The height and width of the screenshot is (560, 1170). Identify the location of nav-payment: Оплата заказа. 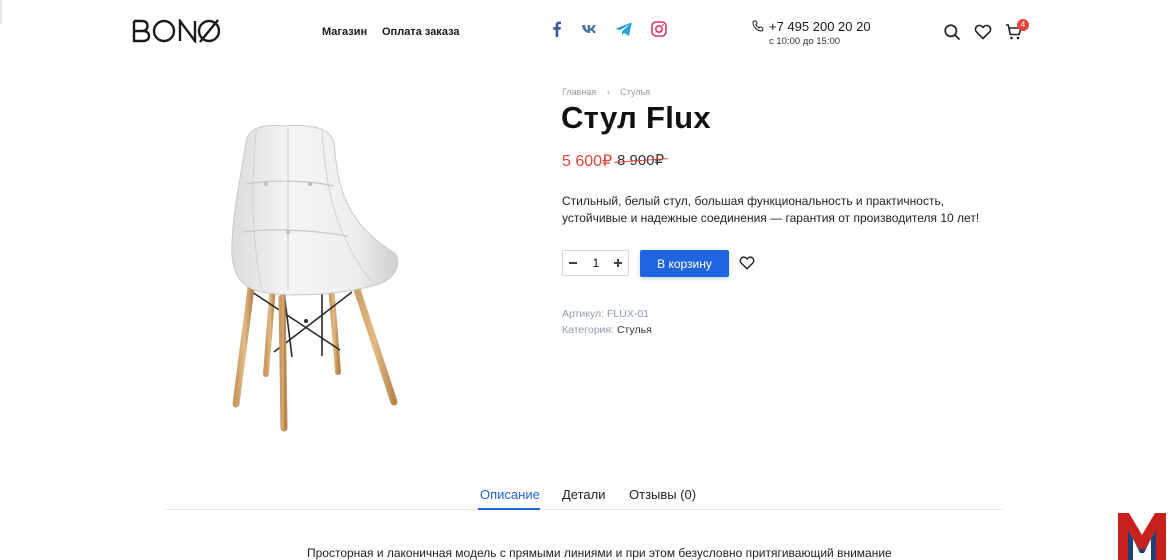
(421, 32).